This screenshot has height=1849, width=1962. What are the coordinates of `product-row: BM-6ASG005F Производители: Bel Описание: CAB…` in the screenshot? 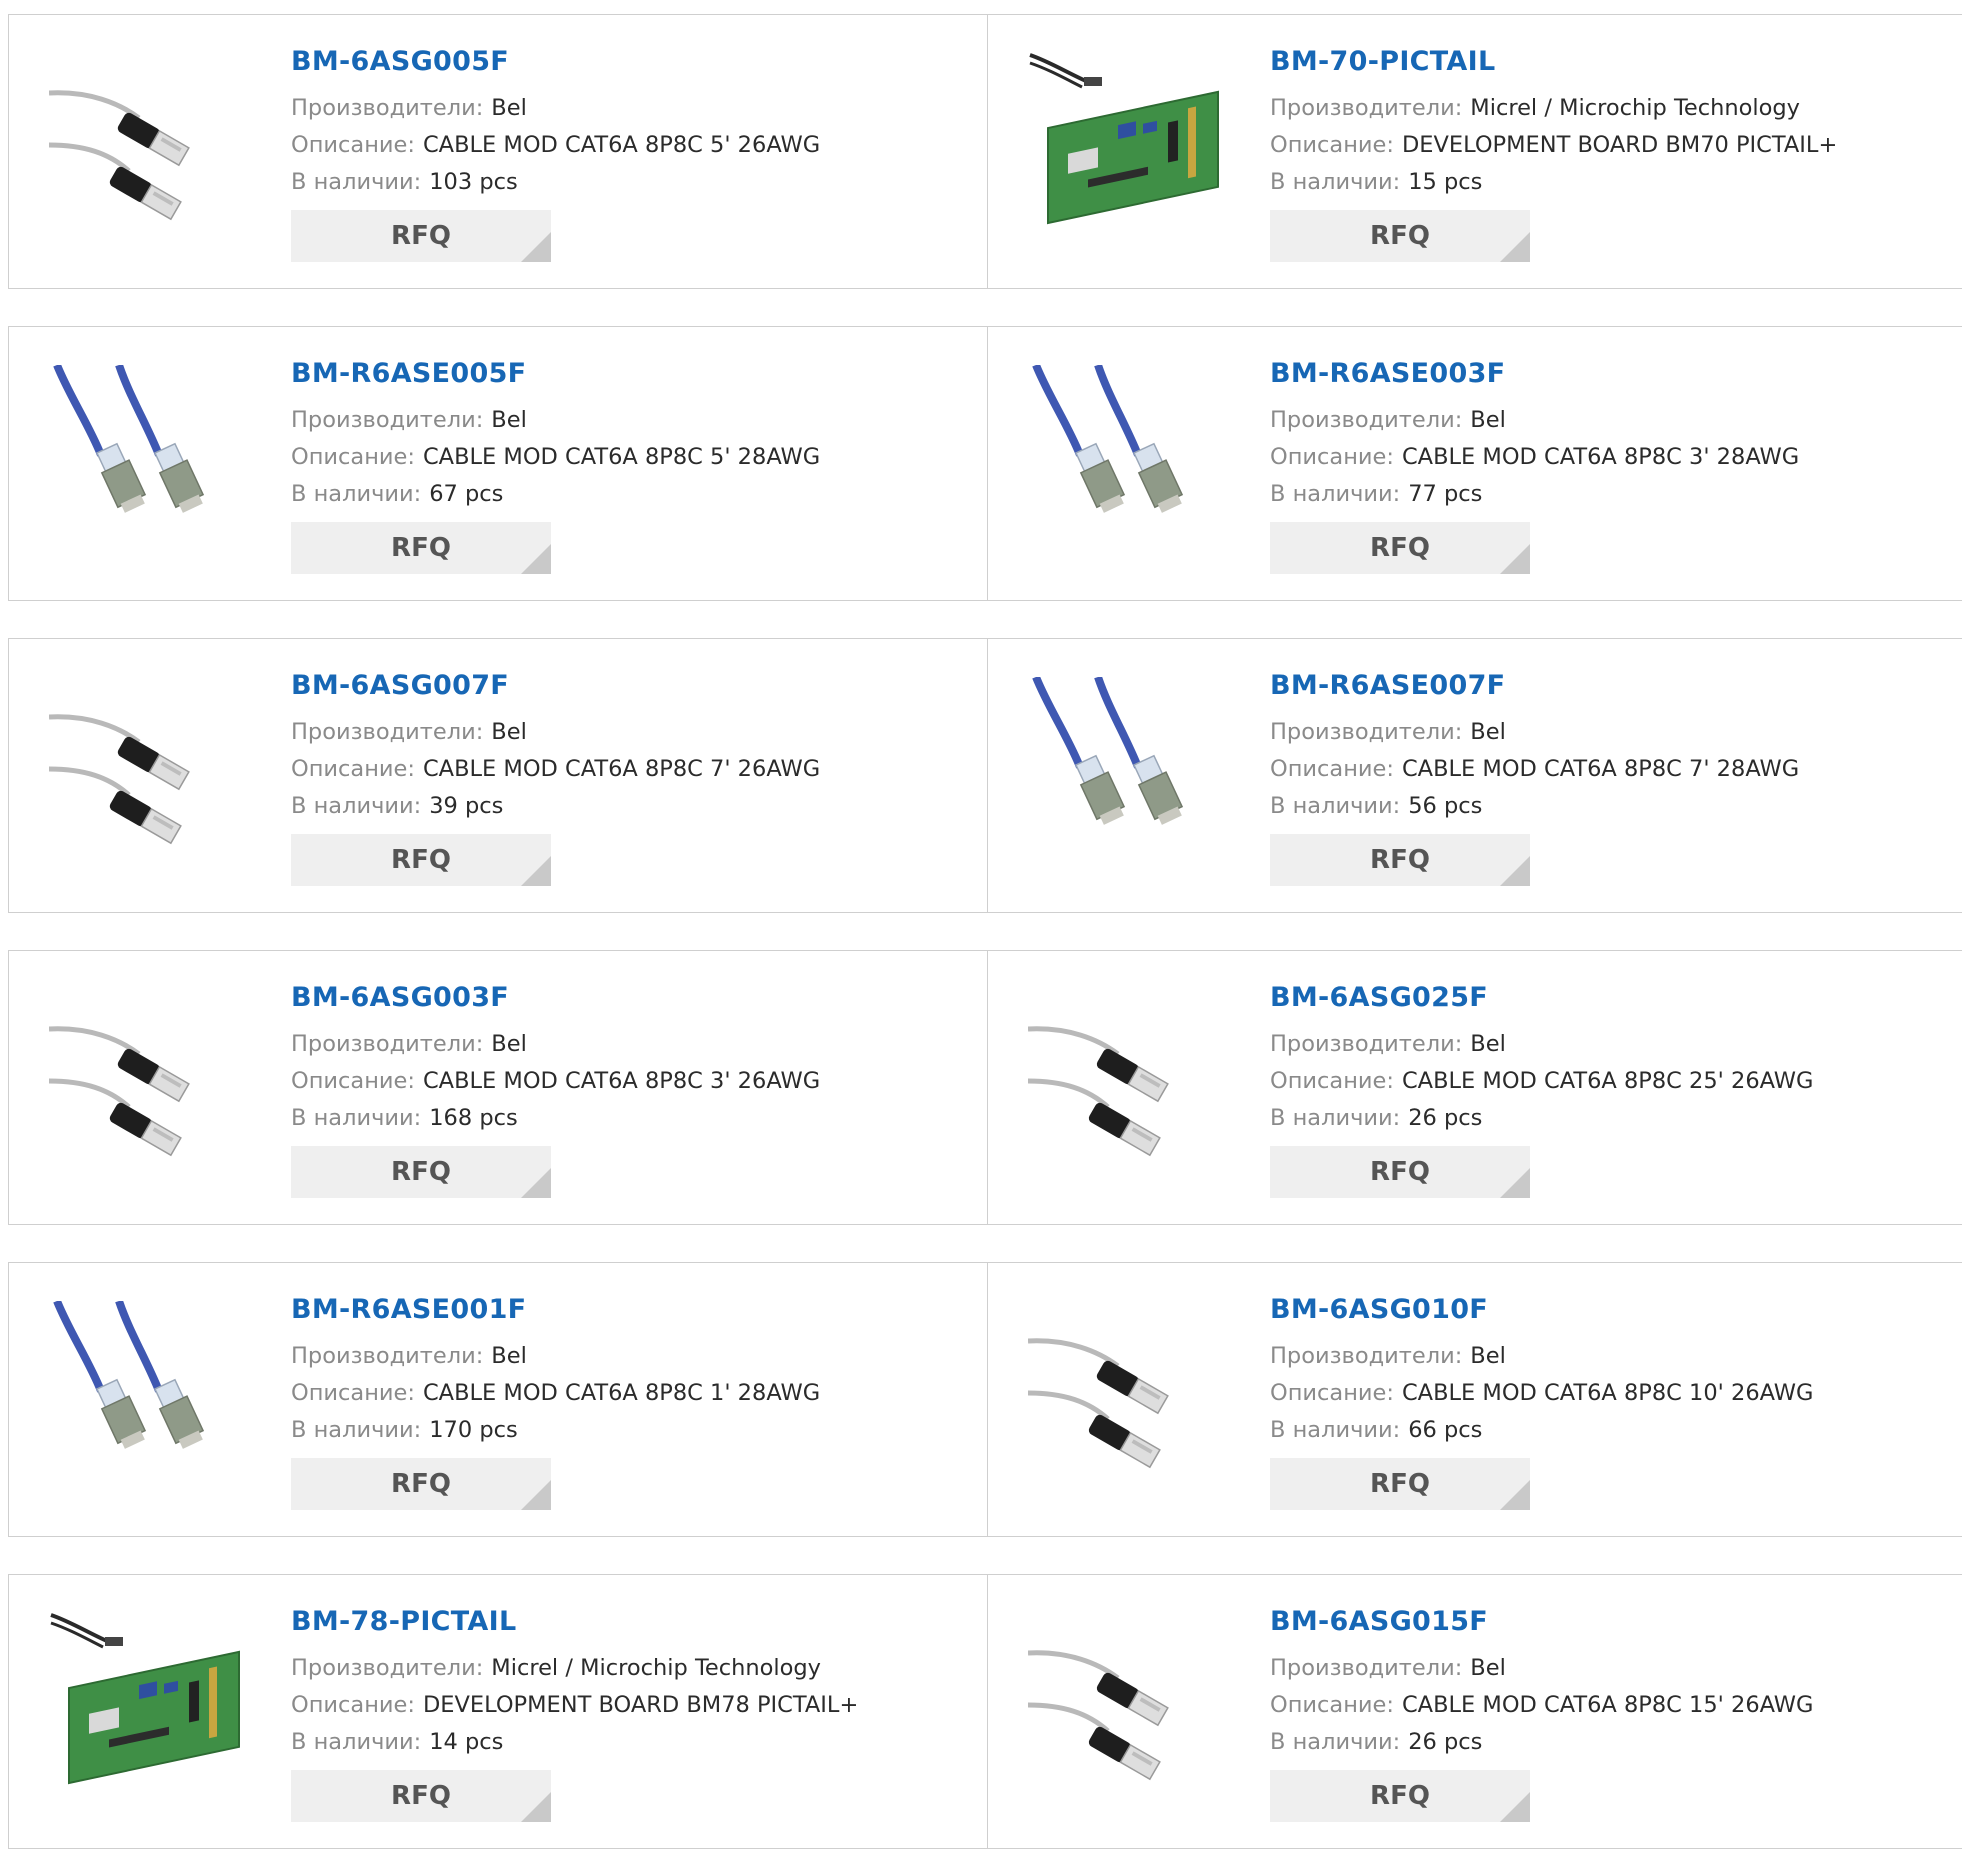 It's located at (985, 151).